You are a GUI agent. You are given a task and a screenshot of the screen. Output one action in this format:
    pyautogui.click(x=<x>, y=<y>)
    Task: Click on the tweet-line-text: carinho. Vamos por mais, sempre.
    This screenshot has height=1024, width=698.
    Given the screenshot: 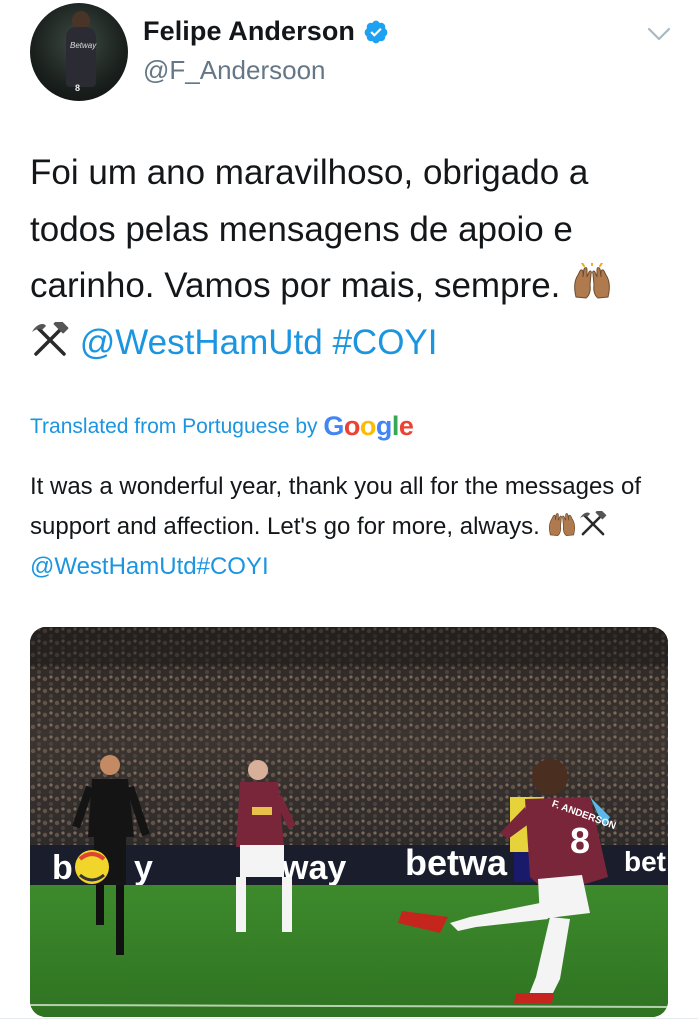 What is the action you would take?
    pyautogui.click(x=295, y=285)
    